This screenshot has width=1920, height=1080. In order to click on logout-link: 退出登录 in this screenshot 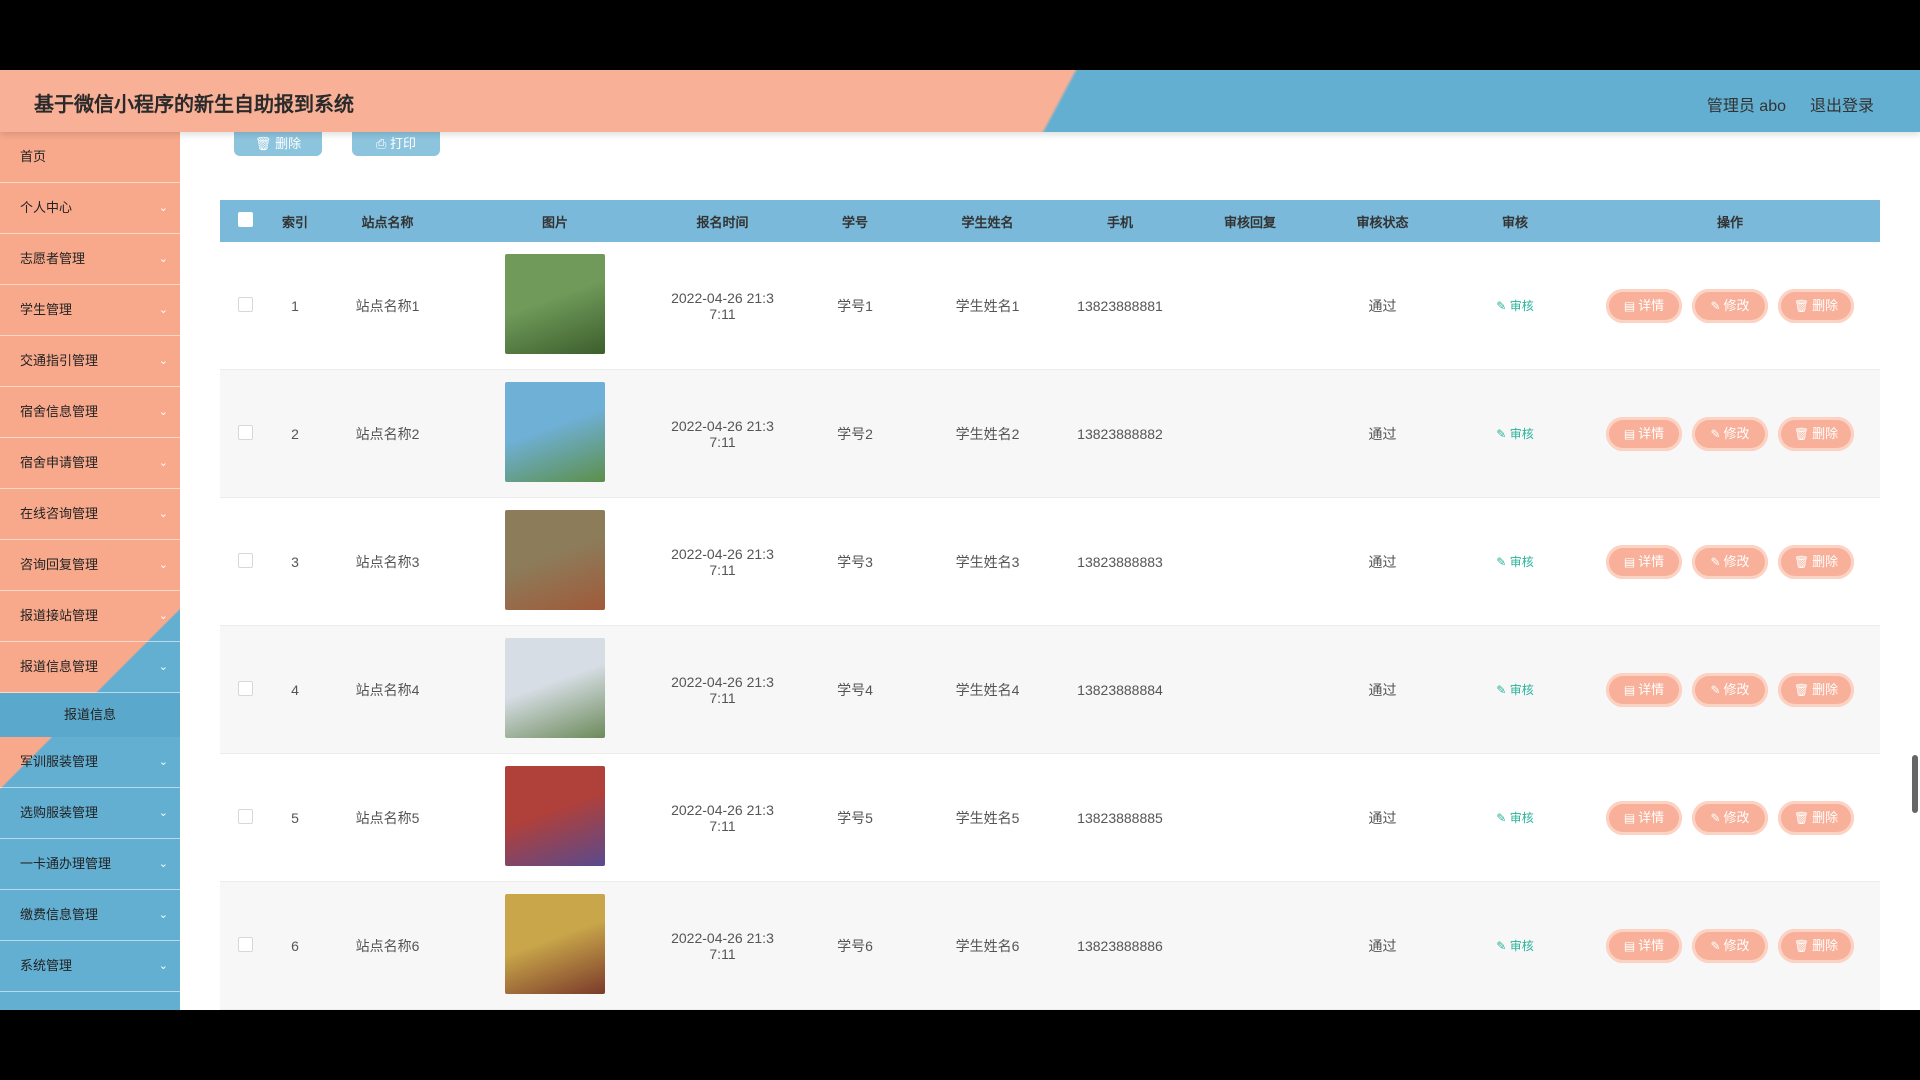, I will do `click(1842, 104)`.